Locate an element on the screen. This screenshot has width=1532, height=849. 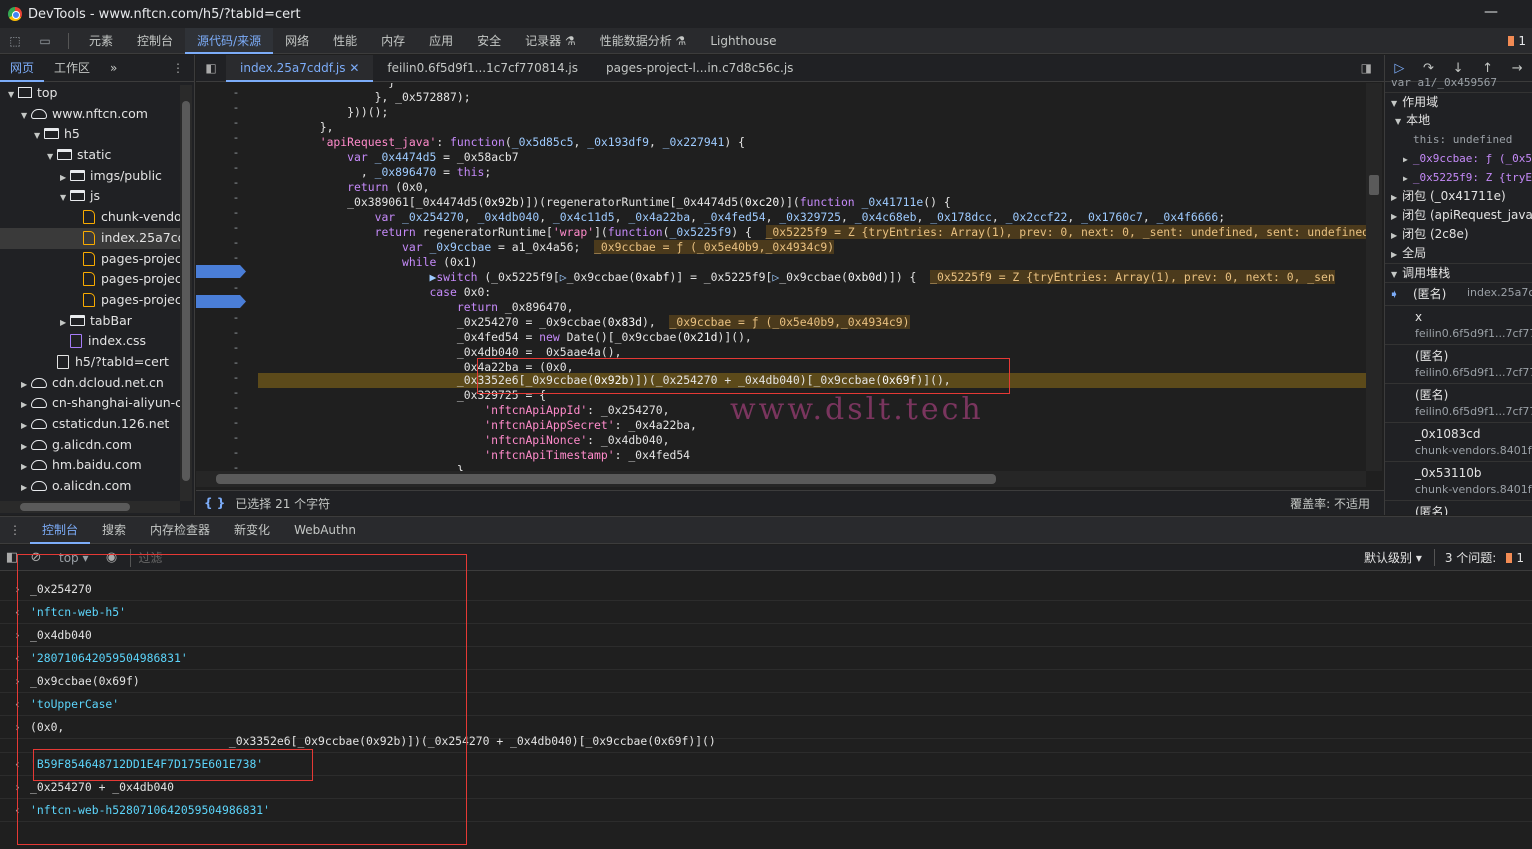
drawer-tab: 内存检查器 is located at coordinates (180, 530).